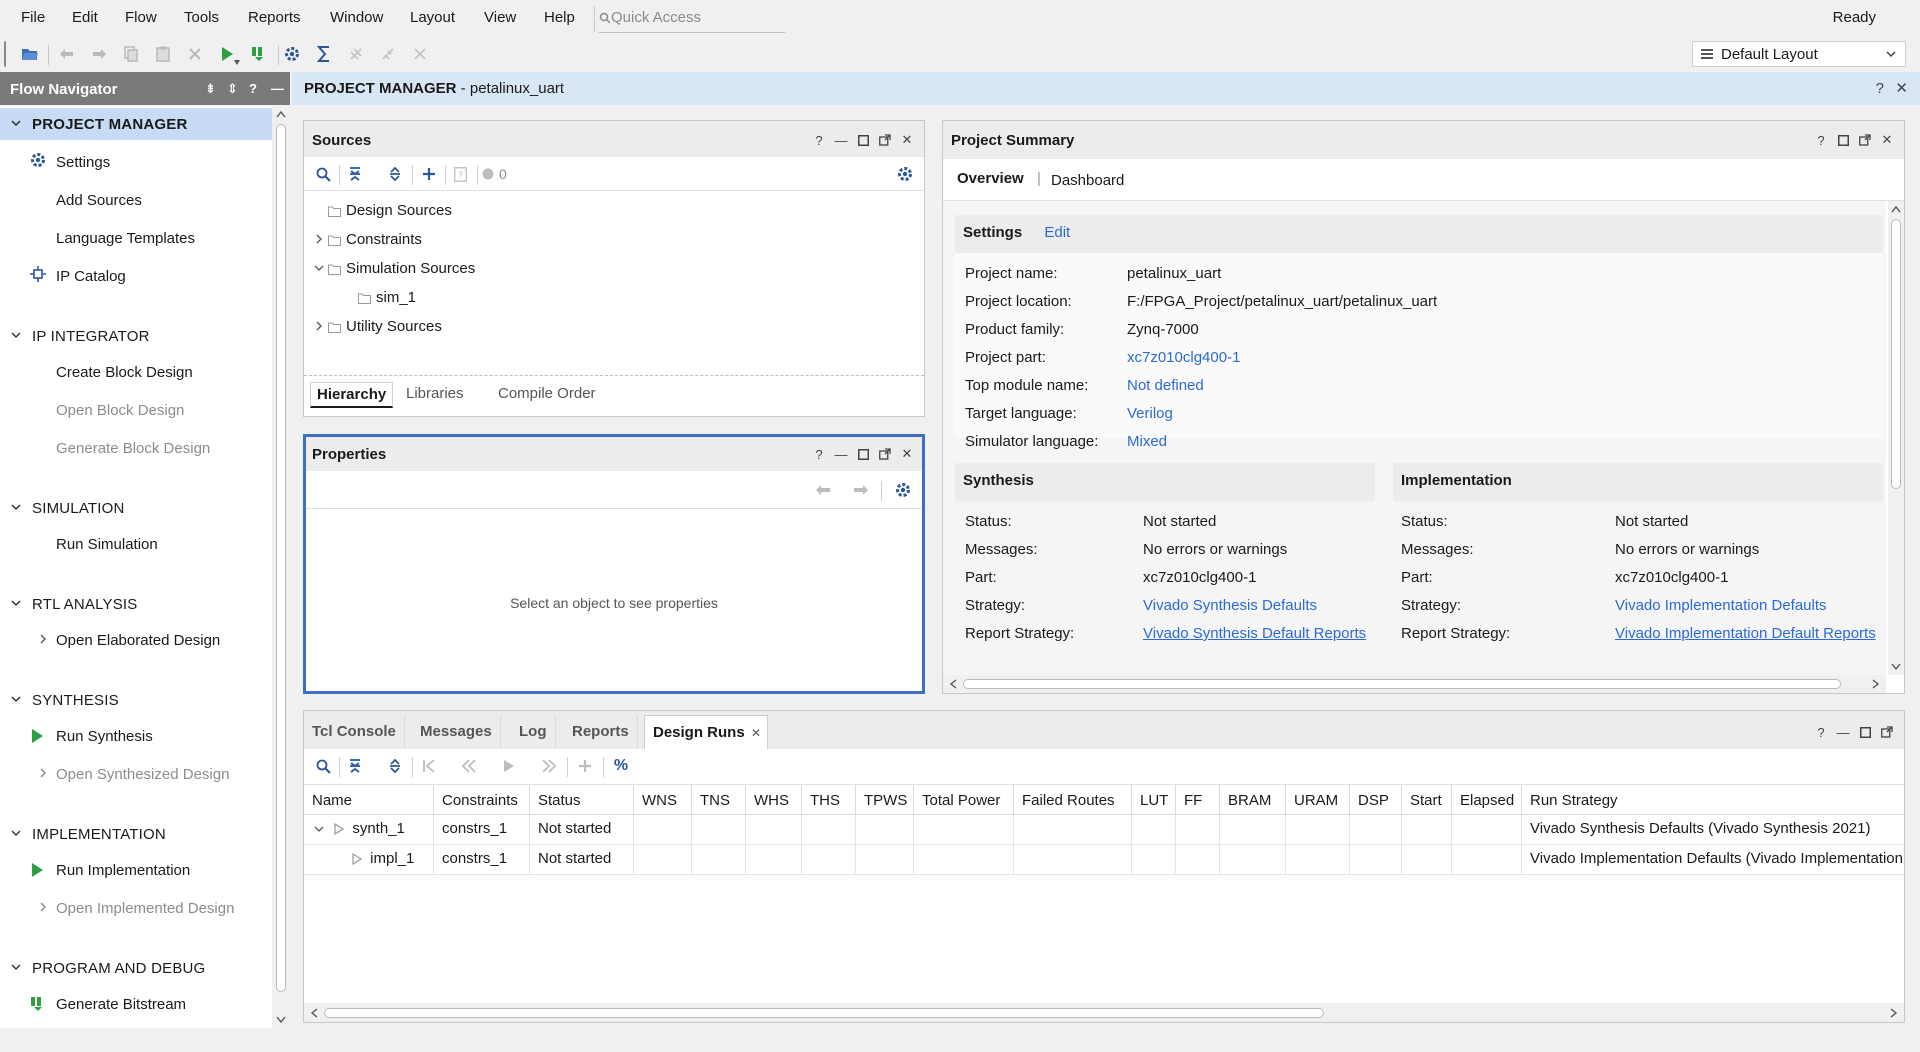 This screenshot has height=1052, width=1920. What do you see at coordinates (107, 544) in the screenshot?
I see `nav-item-run-simulation: Run Simulation` at bounding box center [107, 544].